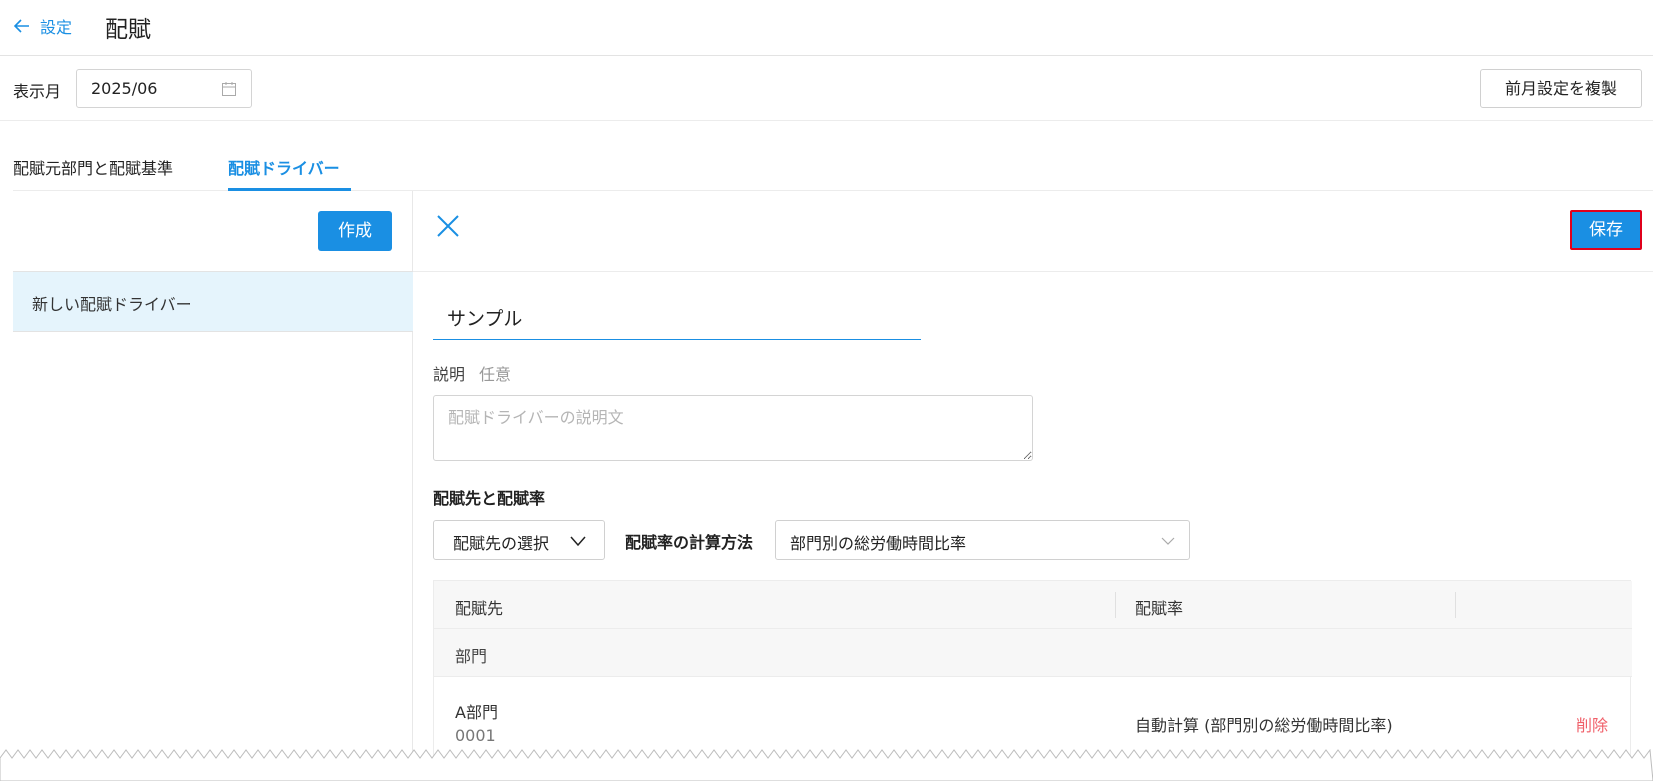 The width and height of the screenshot is (1653, 781). What do you see at coordinates (1264, 725) in the screenshot?
I see `row-rate: 自動計算 (部門別の総労働時間比率)` at bounding box center [1264, 725].